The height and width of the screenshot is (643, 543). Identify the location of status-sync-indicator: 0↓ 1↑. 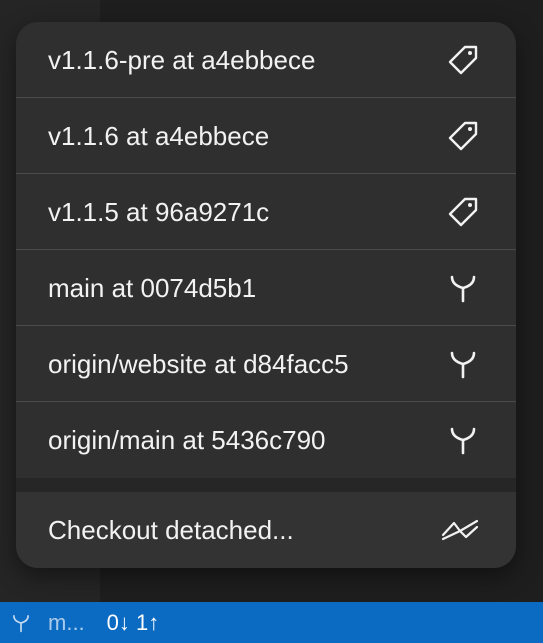
(133, 623).